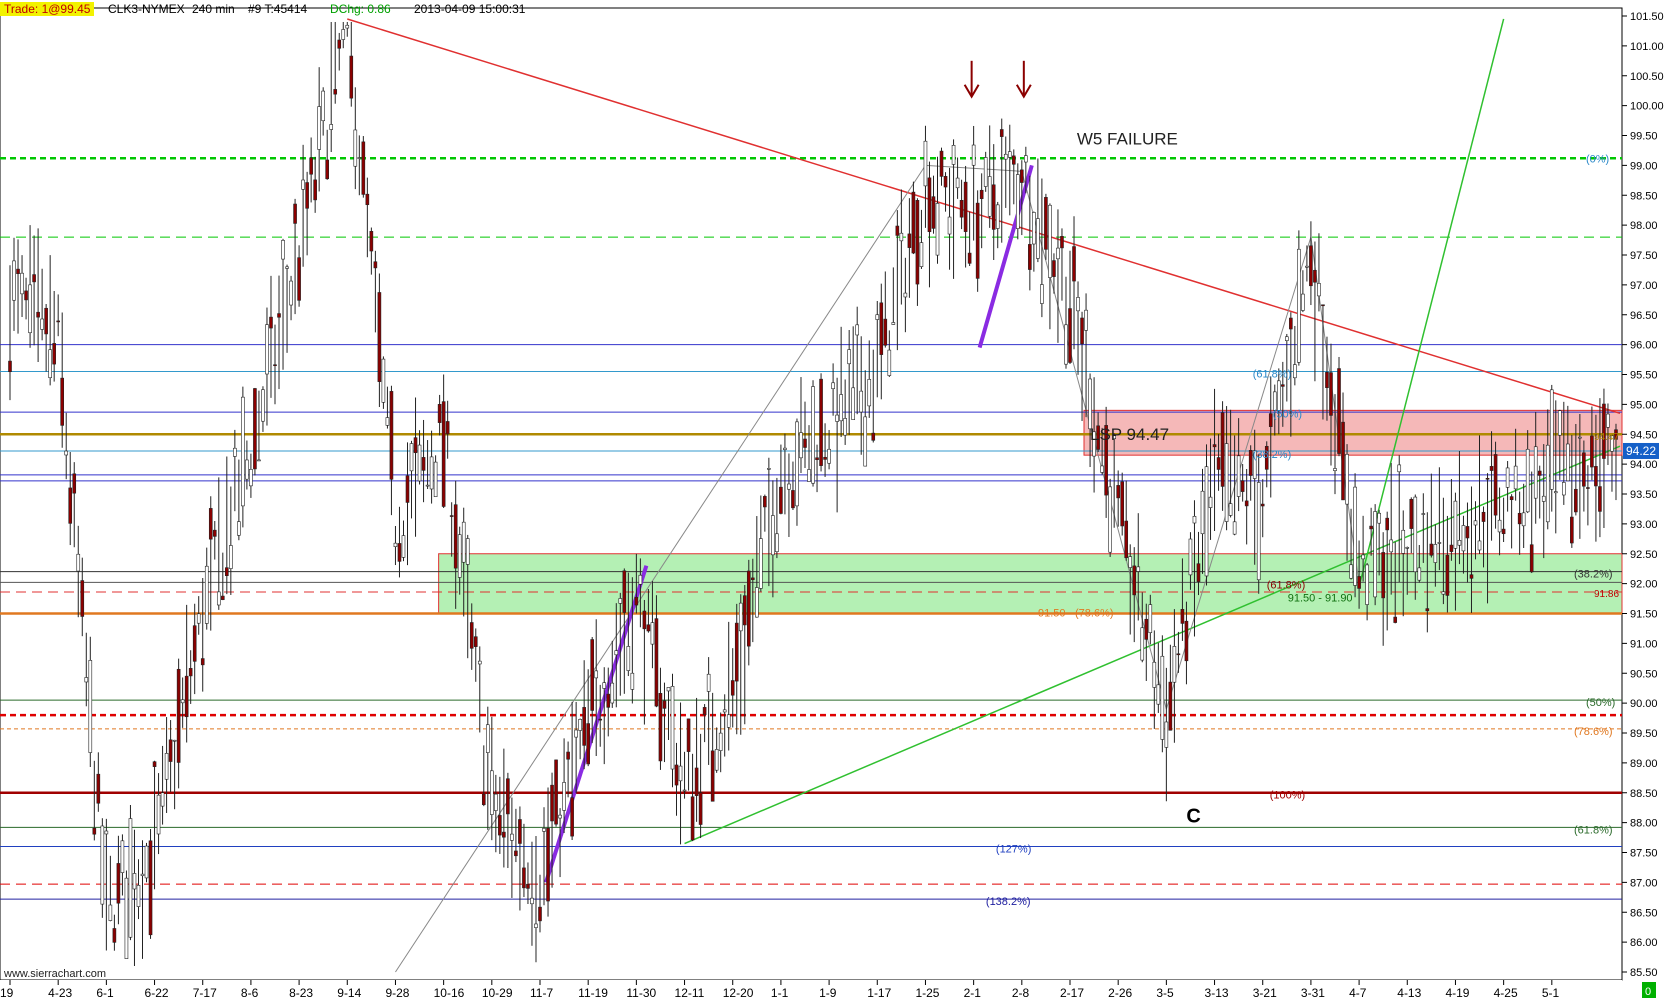 The width and height of the screenshot is (1676, 1006). Describe the element at coordinates (1600, 703) in the screenshot. I see `fib-50-right-label: (50%)` at that location.